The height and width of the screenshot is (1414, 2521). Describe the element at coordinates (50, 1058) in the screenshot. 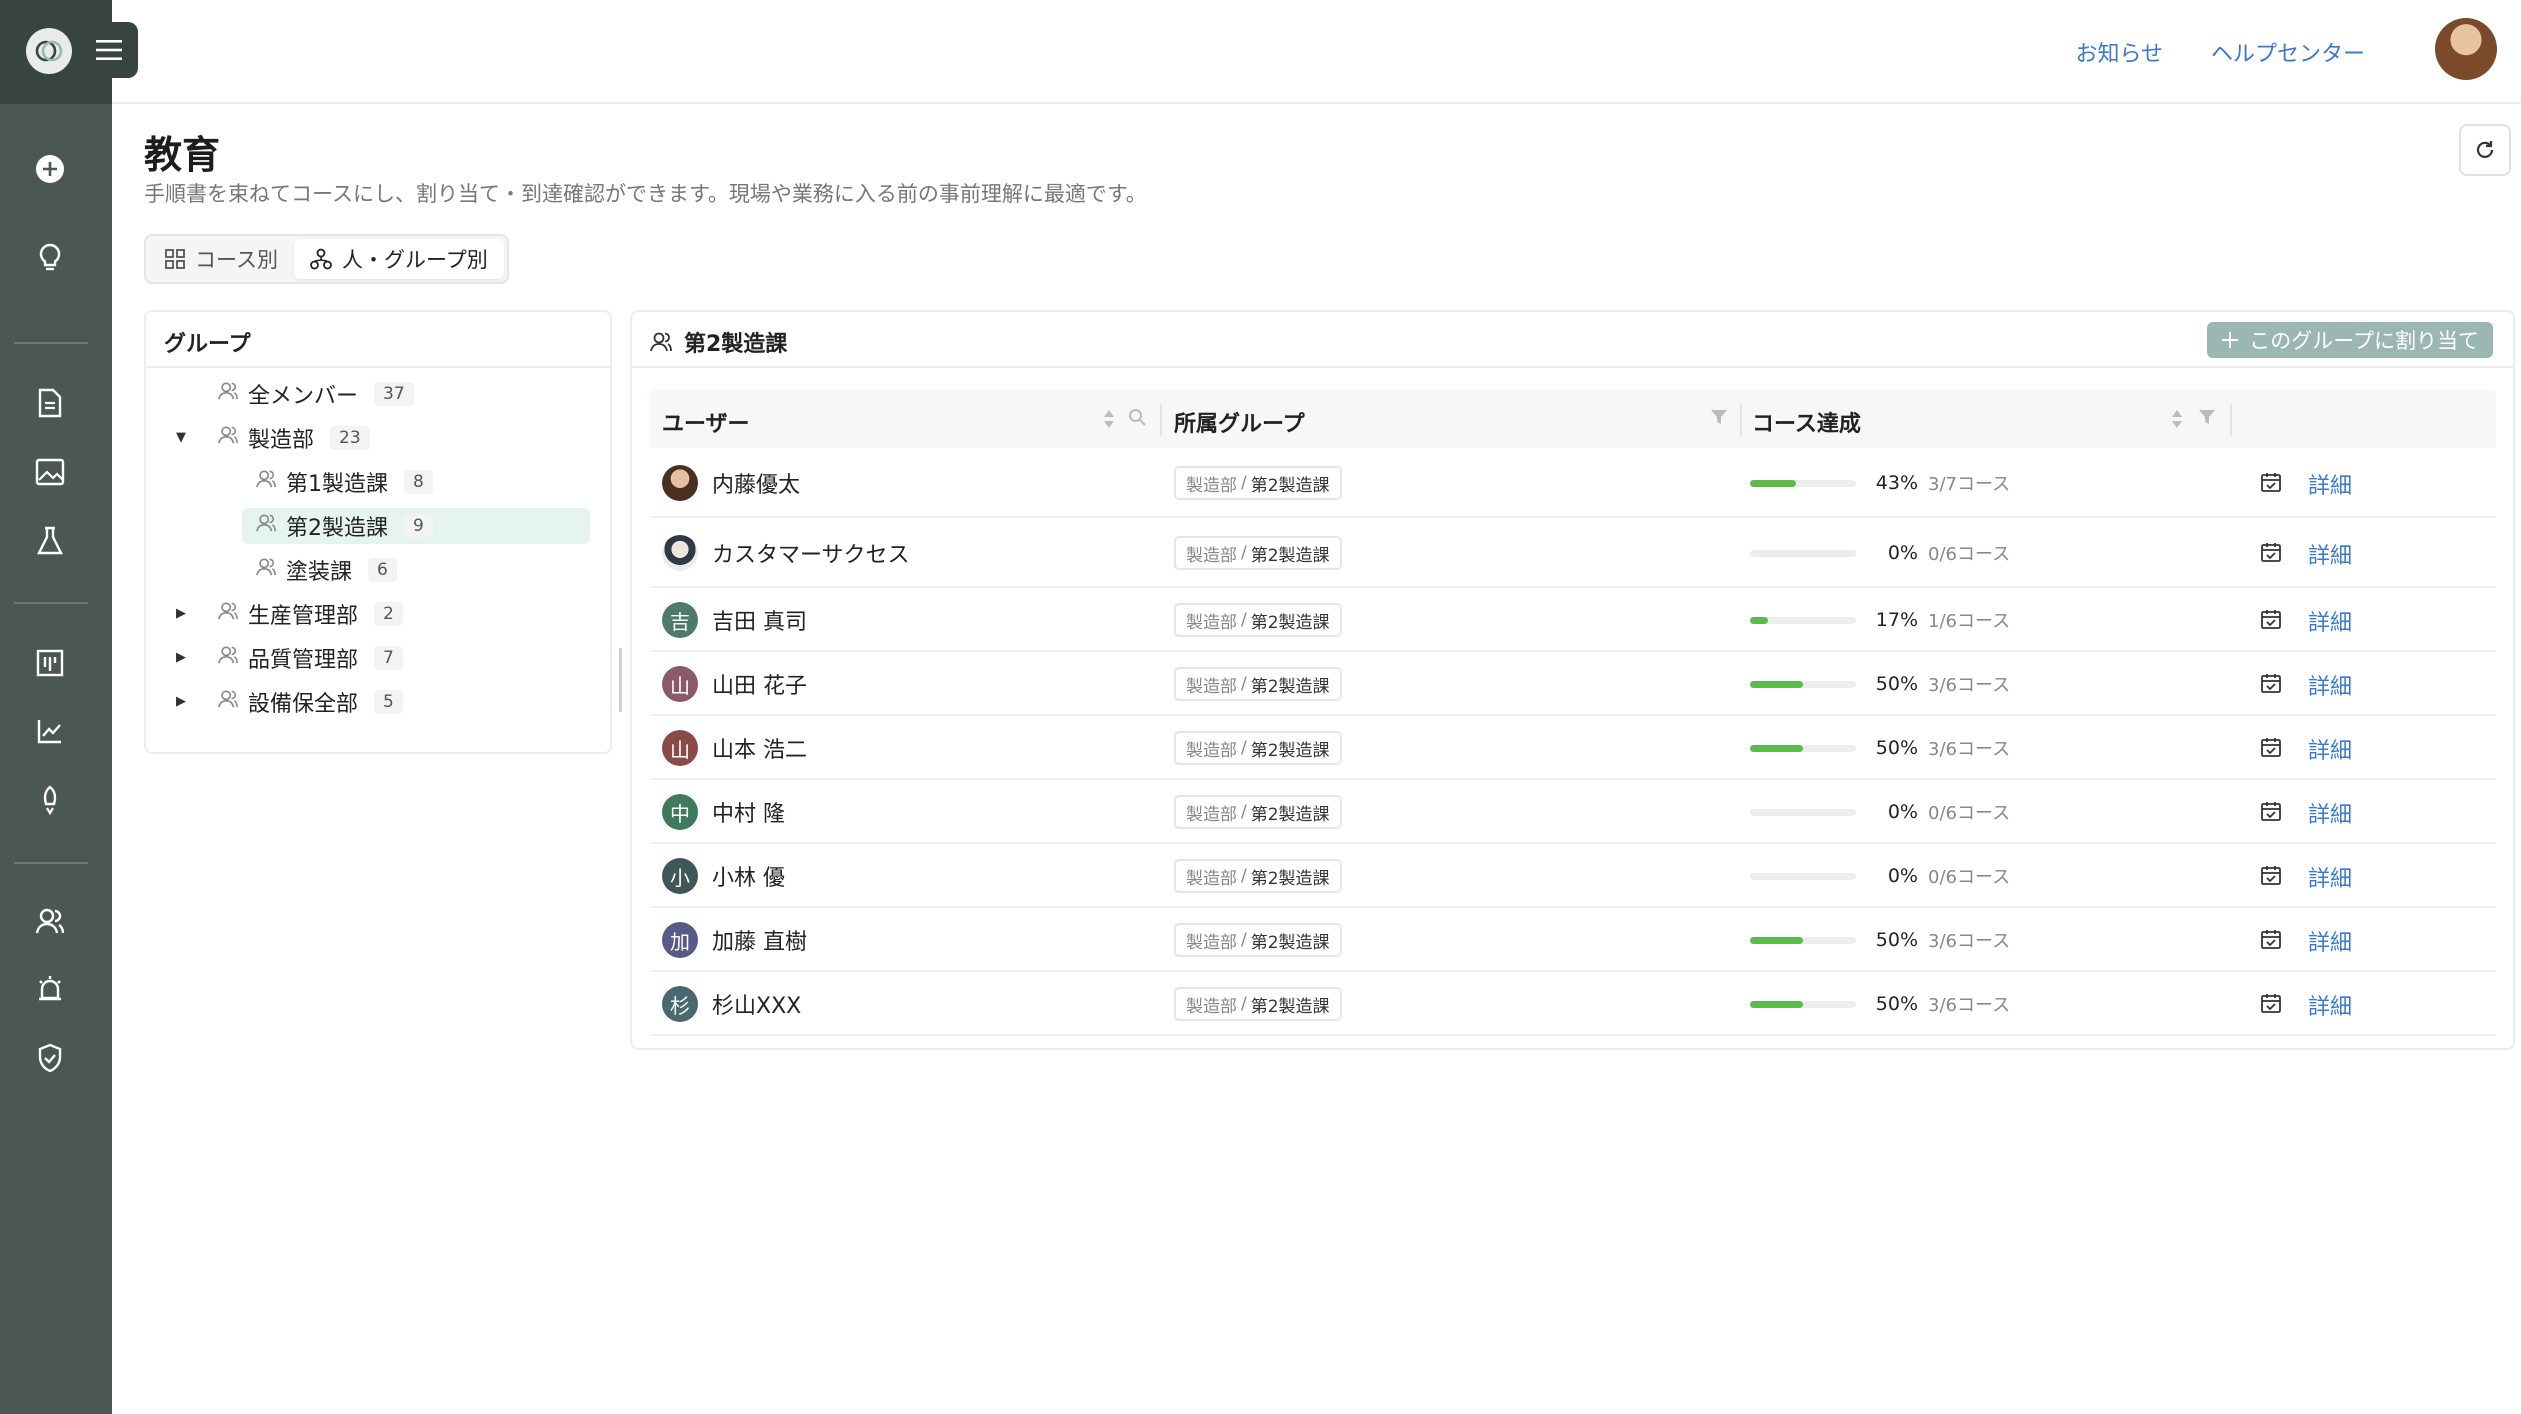

I see `shield-icon` at that location.